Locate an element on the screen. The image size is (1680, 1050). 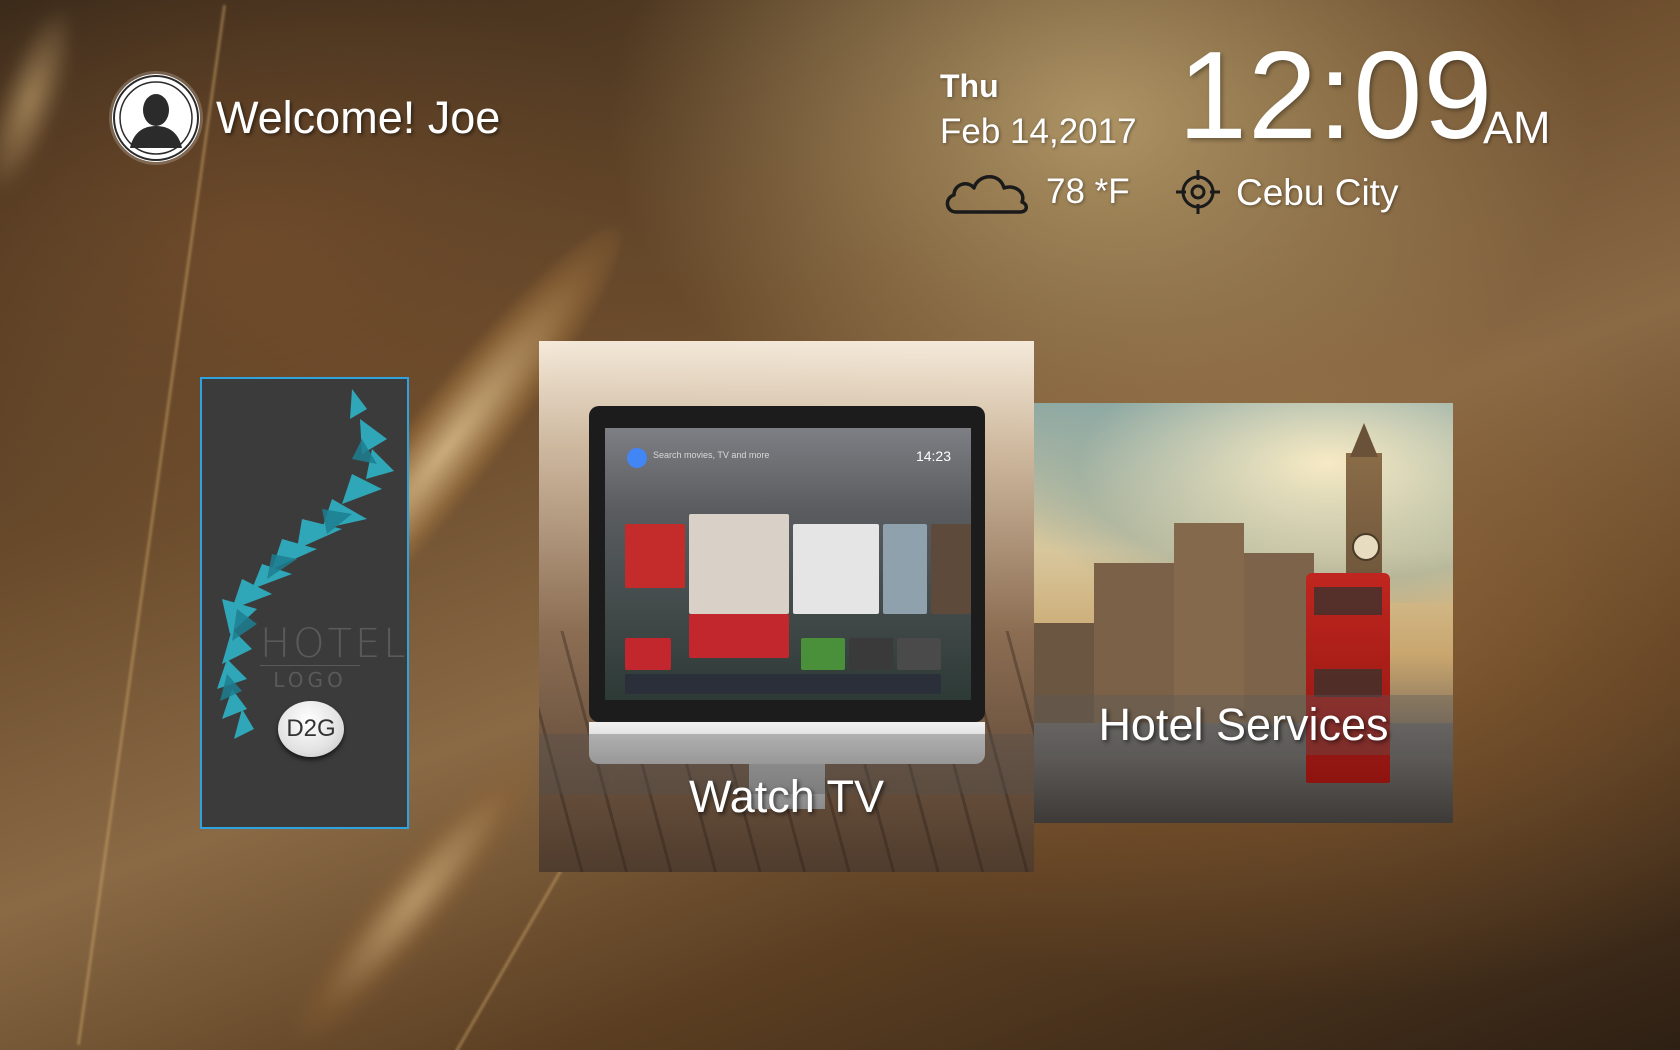
d2g-badge: D2G is located at coordinates (311, 729).